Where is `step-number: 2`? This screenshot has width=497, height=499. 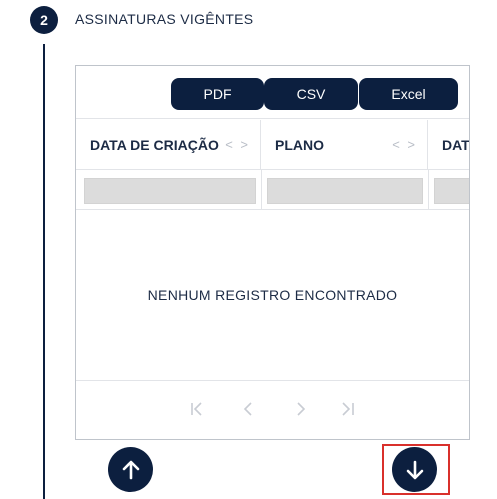 step-number: 2 is located at coordinates (44, 20).